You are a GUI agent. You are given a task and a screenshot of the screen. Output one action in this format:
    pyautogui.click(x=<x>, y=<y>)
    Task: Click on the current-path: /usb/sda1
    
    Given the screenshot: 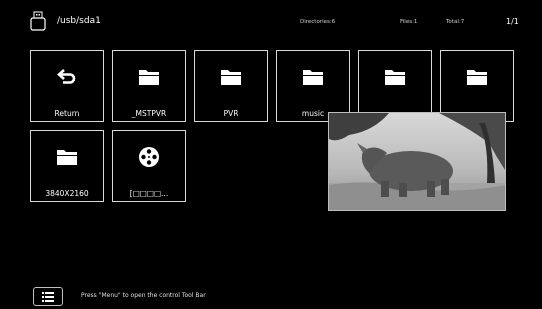 What is the action you would take?
    pyautogui.click(x=79, y=21)
    